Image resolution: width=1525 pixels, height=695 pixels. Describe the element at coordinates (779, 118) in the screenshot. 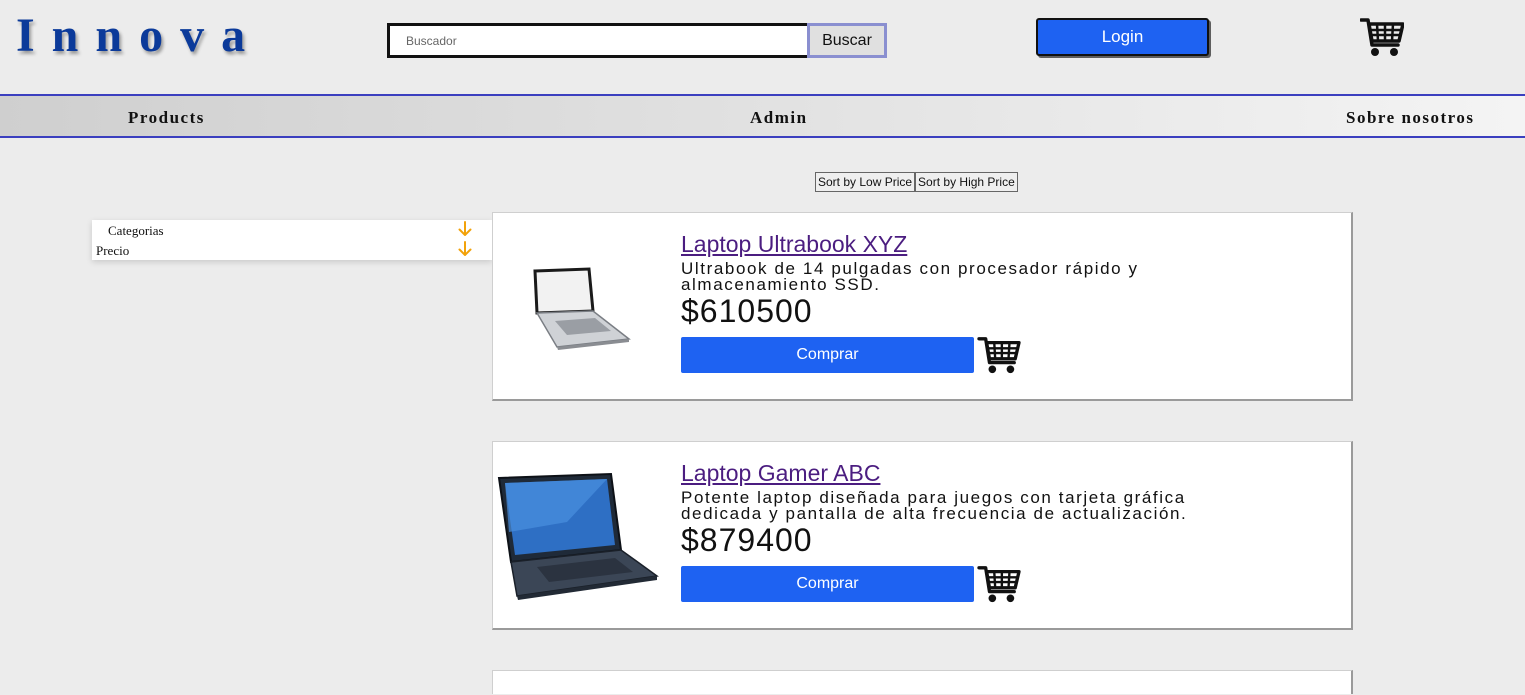

I see `nav-item-admin: Admin` at that location.